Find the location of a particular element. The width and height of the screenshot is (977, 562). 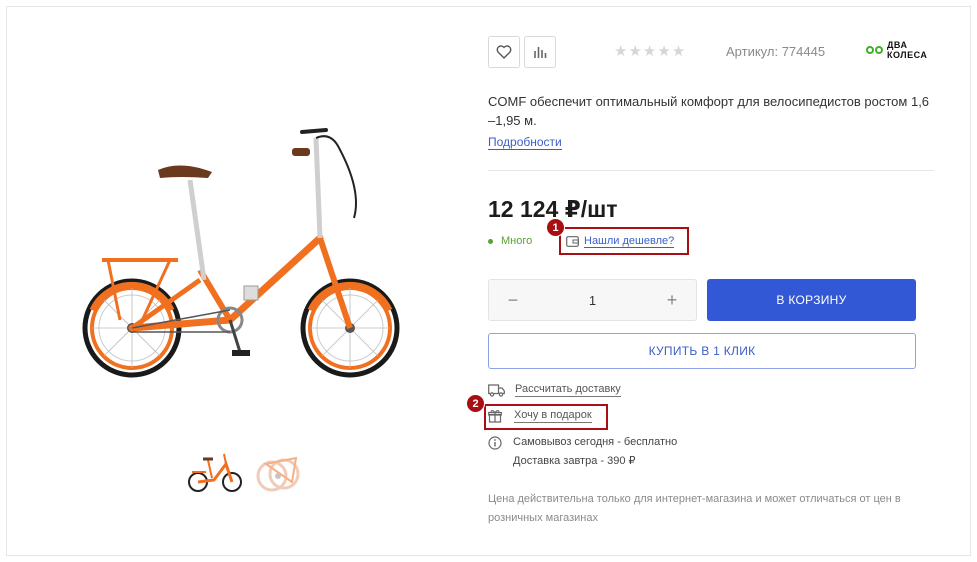

product-actions-row: ★★★★★ Артикул: 774445 ДВА КОЛЕСА is located at coordinates (711, 52).